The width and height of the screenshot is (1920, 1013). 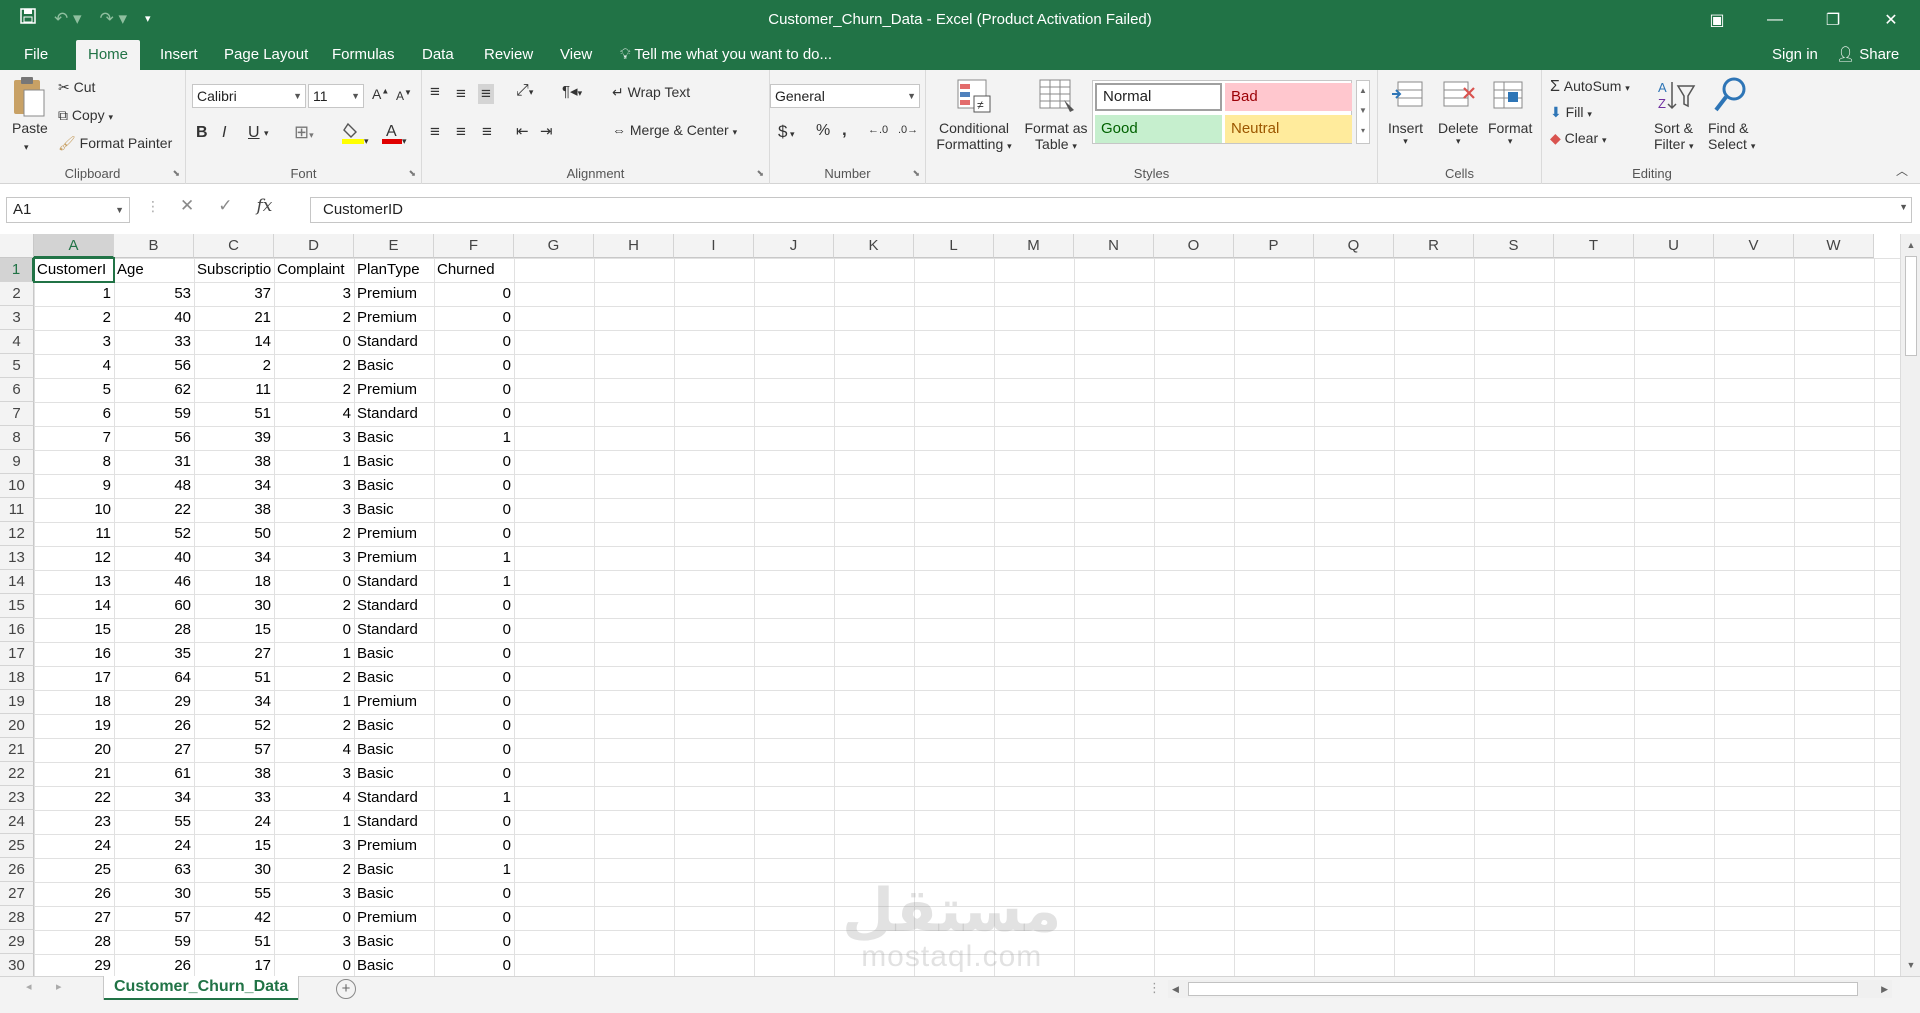 I want to click on cell-b28: 57, so click(x=154, y=918).